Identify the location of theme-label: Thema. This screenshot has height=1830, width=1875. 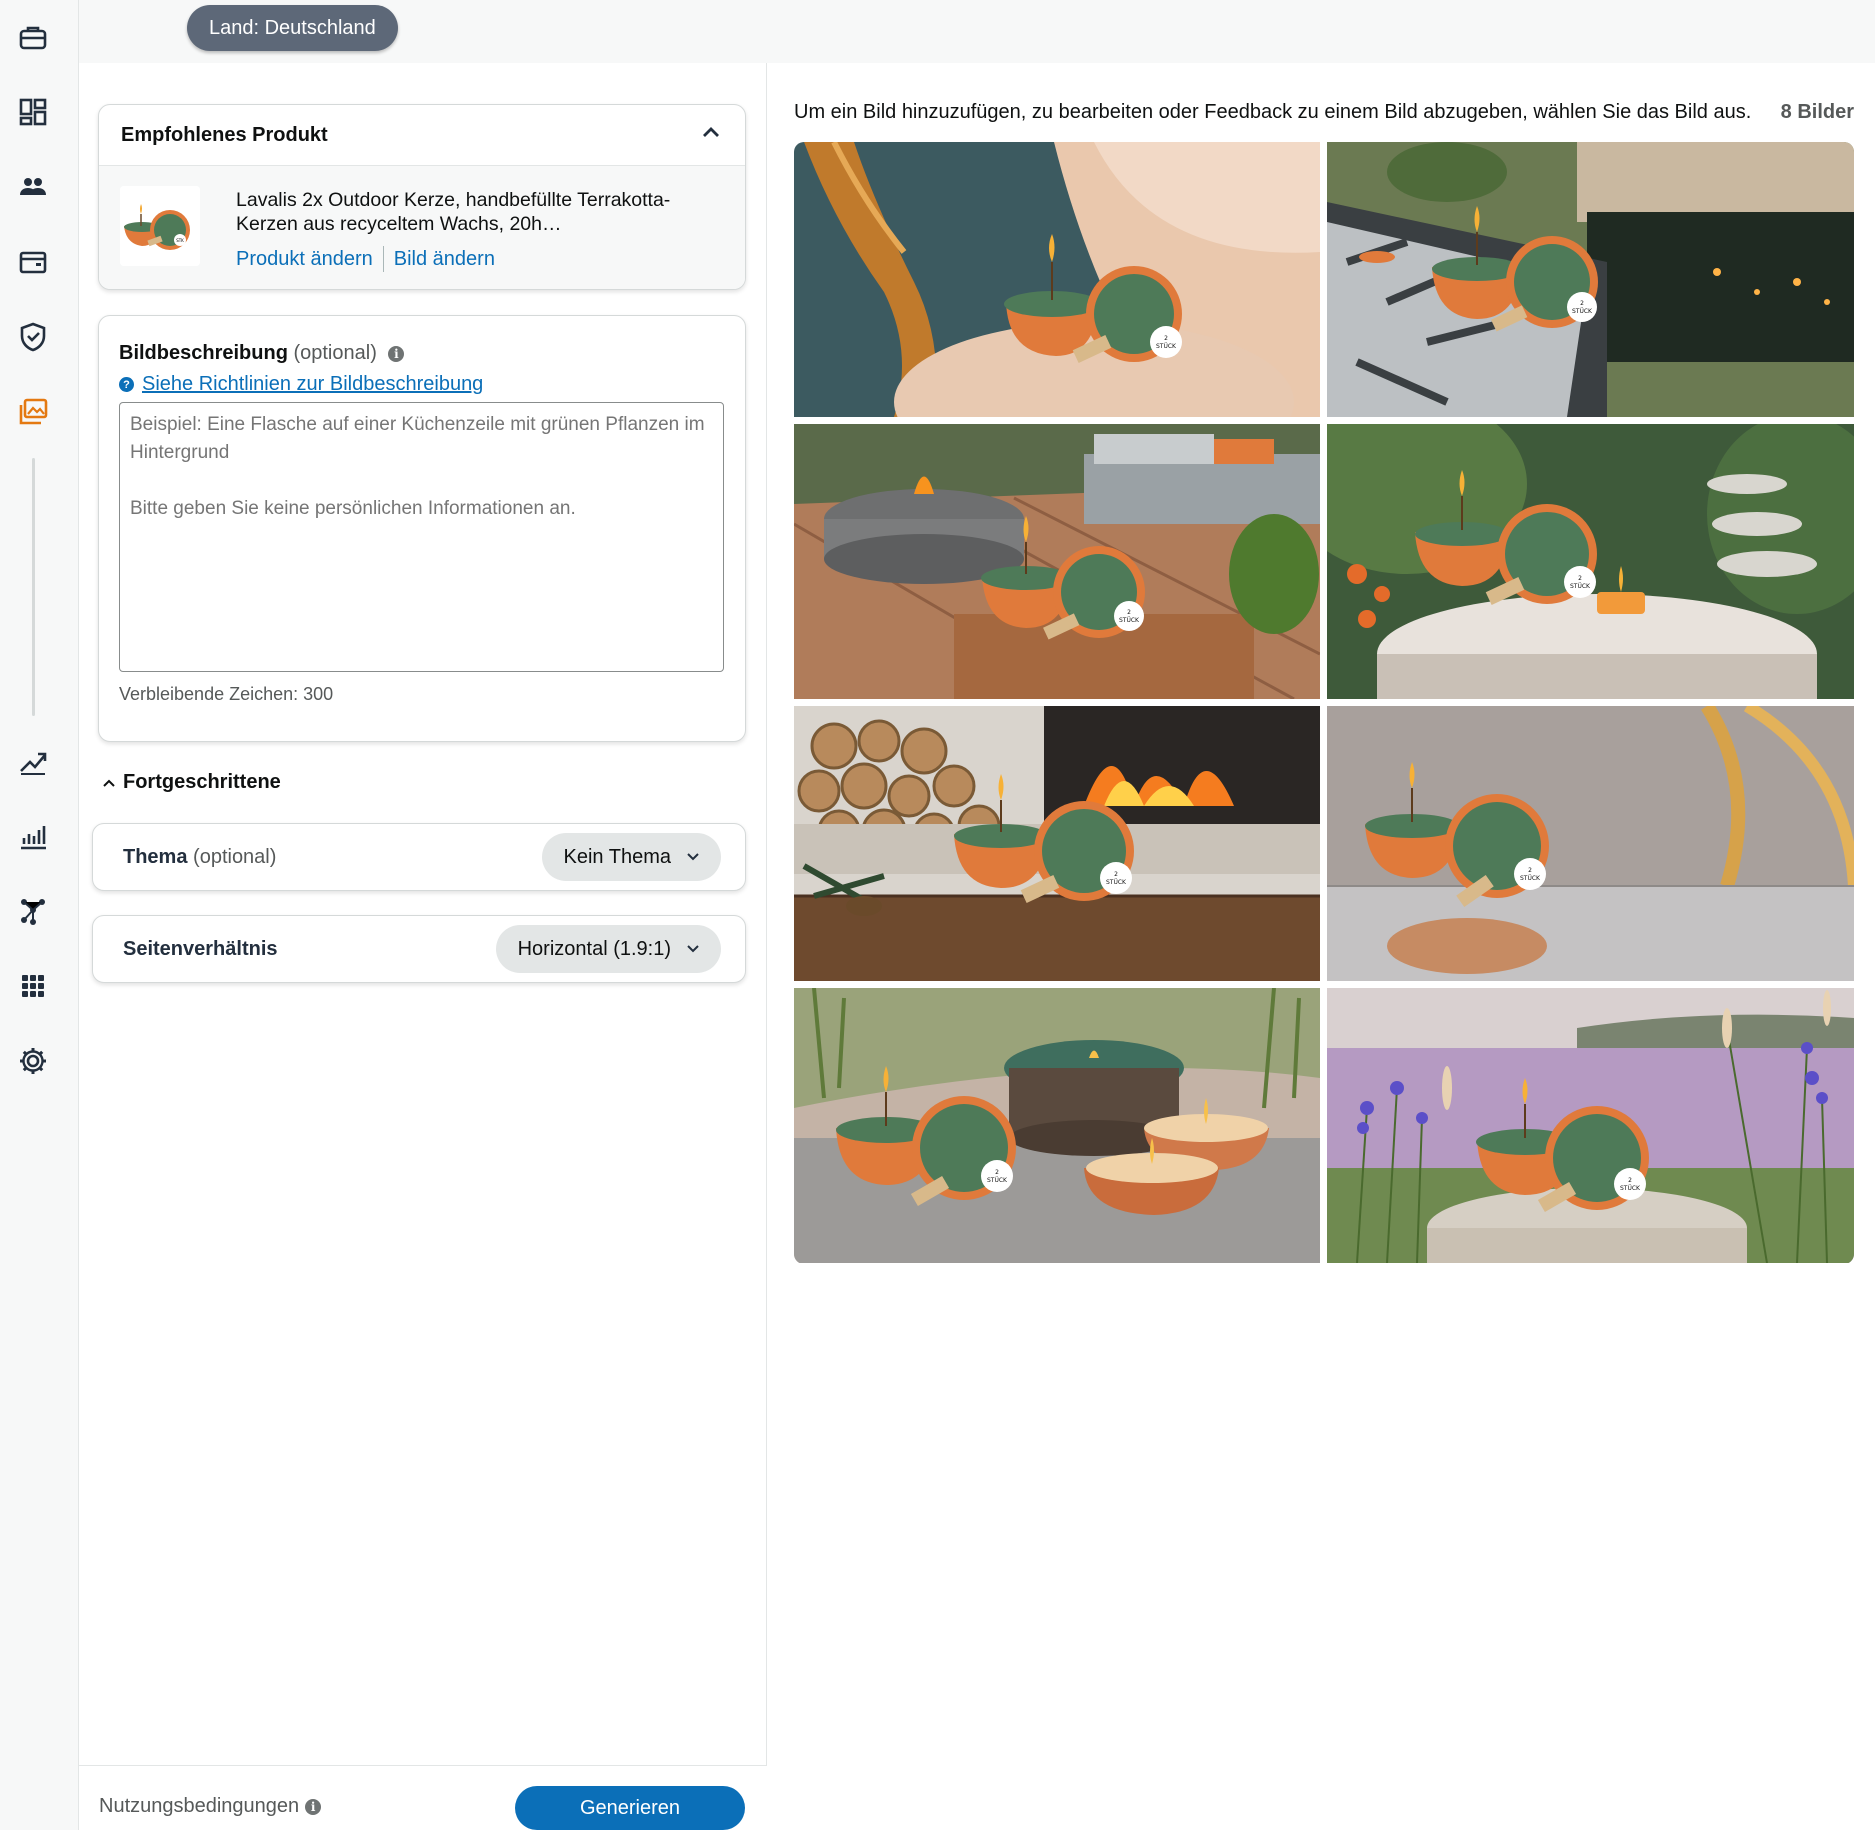
(155, 856).